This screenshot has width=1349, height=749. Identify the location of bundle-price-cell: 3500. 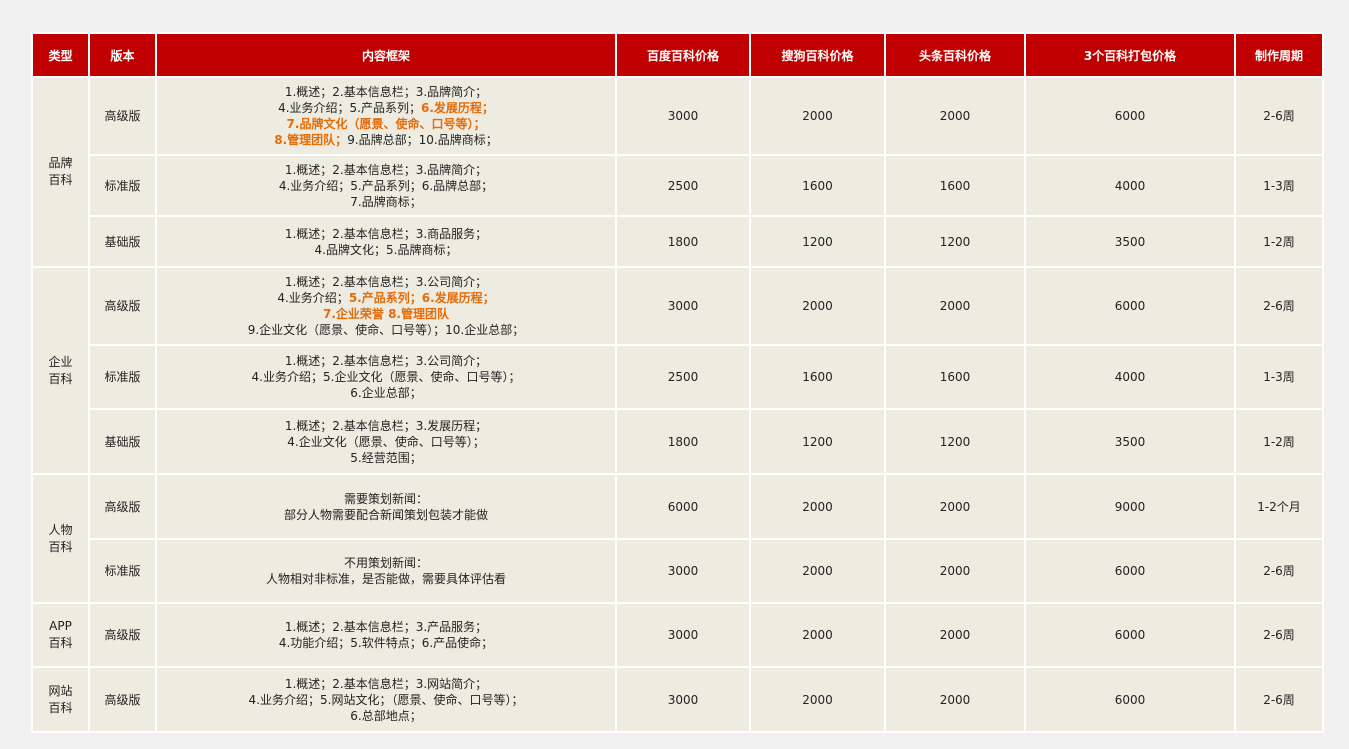
(1130, 241).